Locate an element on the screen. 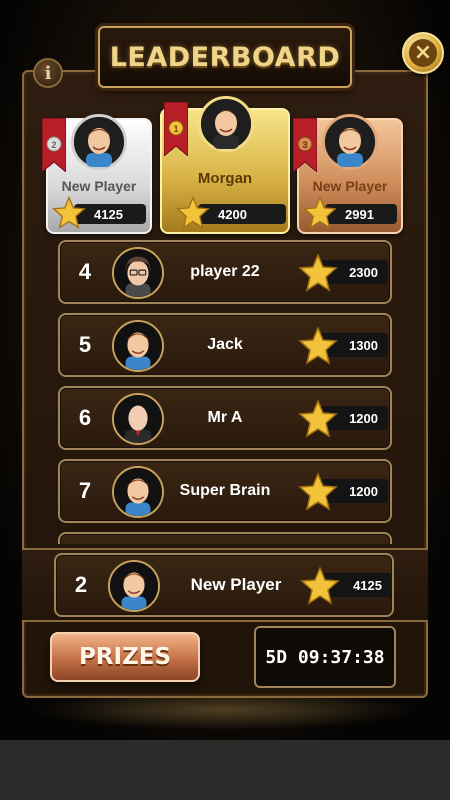 The width and height of the screenshot is (450, 800). ribbon-icon: 3 is located at coordinates (305, 145).